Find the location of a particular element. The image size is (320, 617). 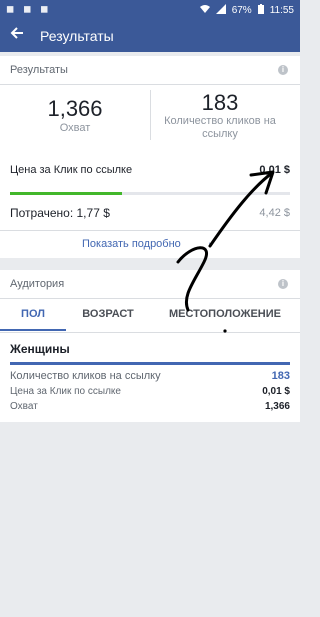

handdrawn-arrow-annotation is located at coordinates (225, 251).